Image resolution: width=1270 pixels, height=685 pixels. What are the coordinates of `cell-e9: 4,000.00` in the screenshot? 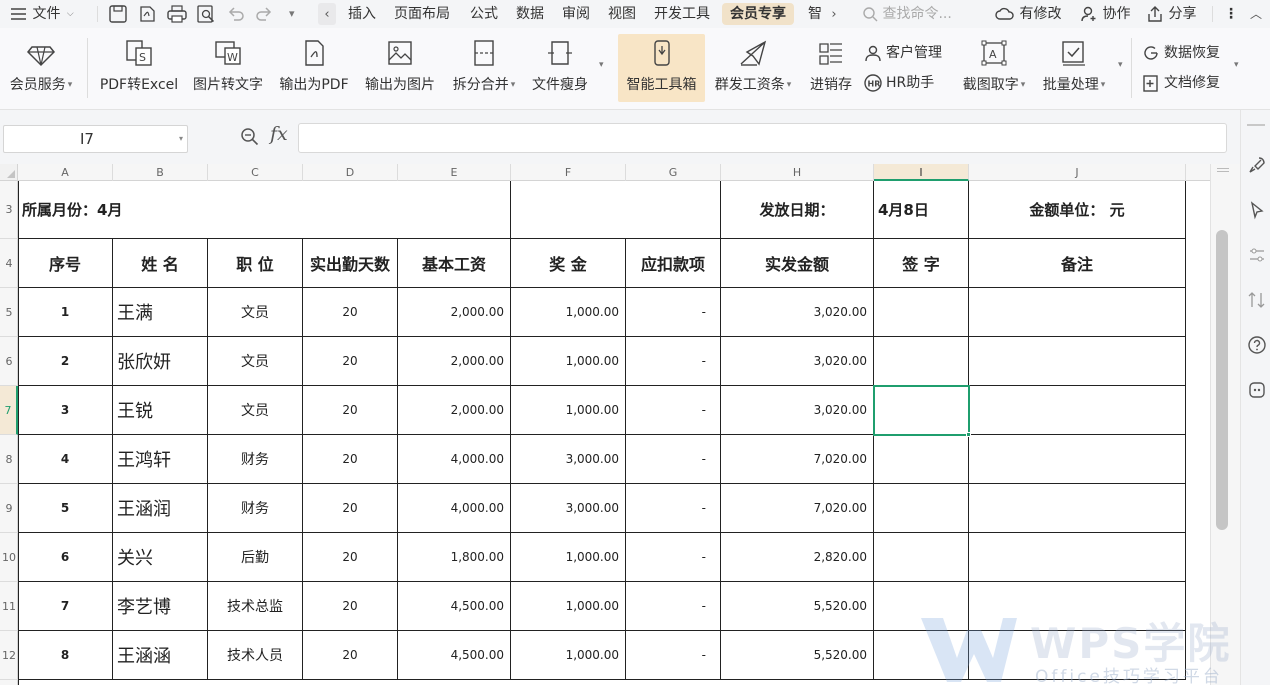 It's located at (454, 508).